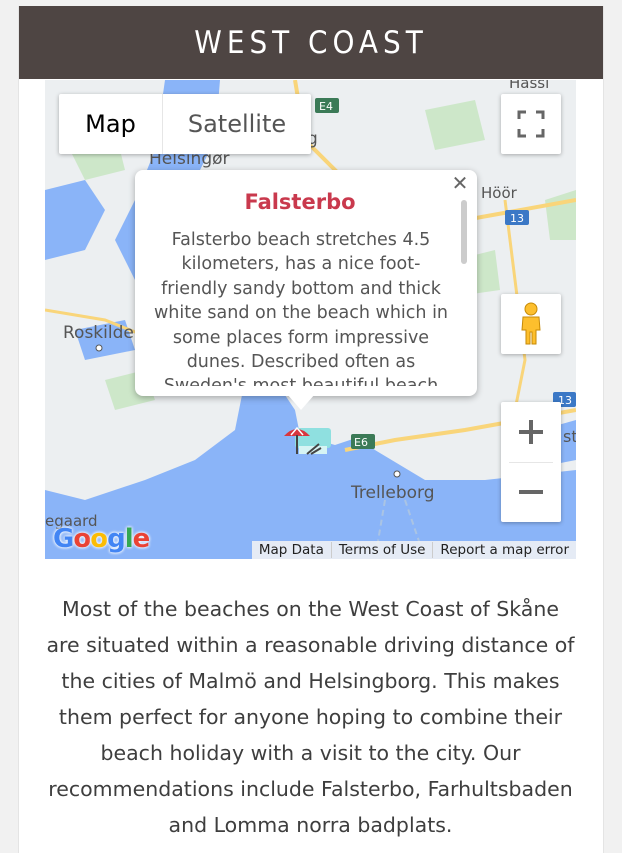 This screenshot has height=853, width=622. Describe the element at coordinates (517, 218) in the screenshot. I see `road-label-13: 13` at that location.